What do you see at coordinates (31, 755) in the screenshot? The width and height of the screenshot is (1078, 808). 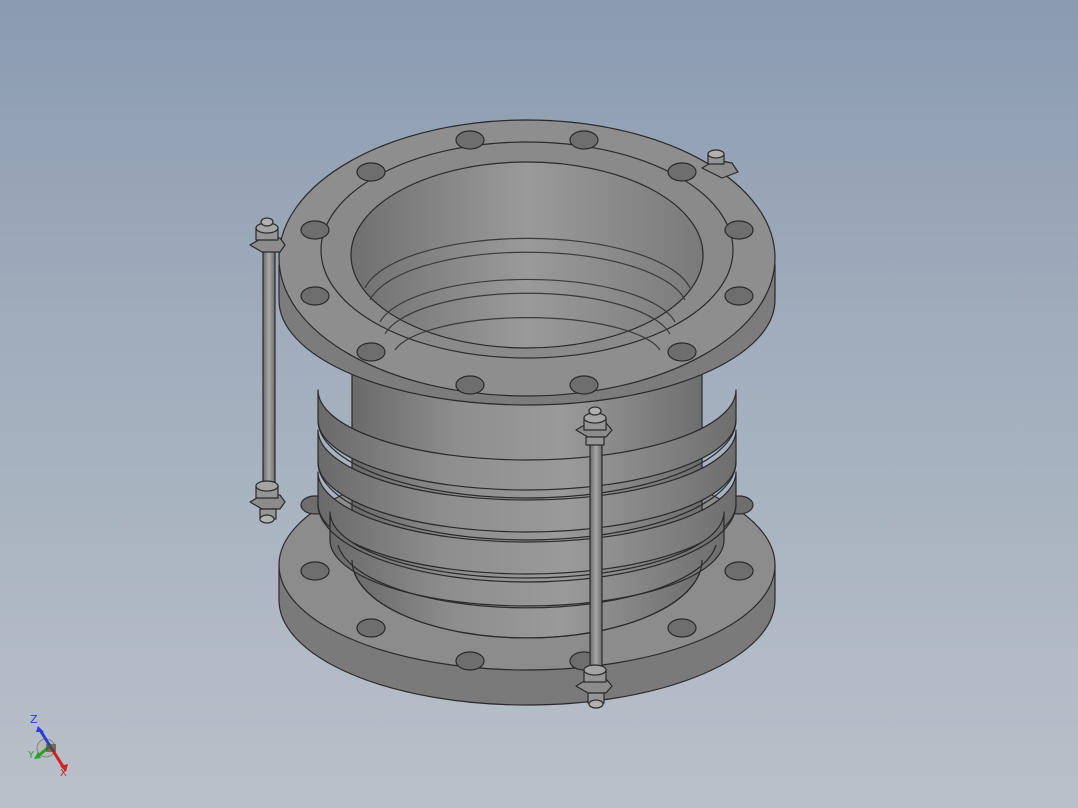 I see `axis-y-label: Y` at bounding box center [31, 755].